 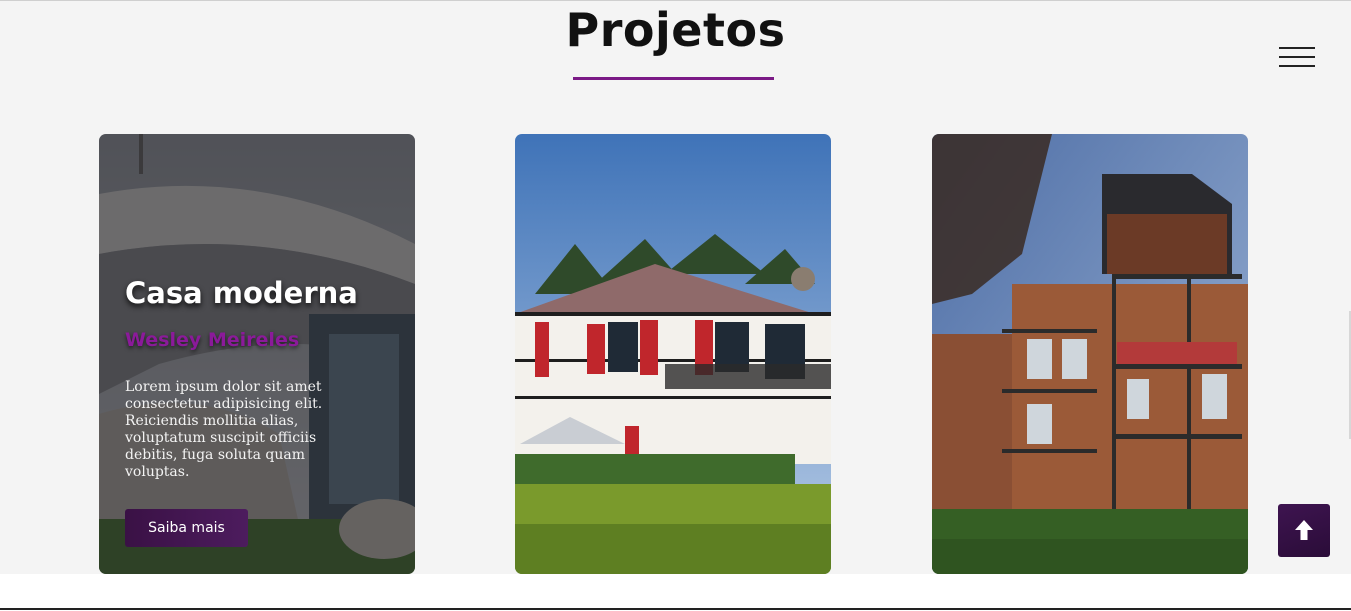 I want to click on bottom-border, so click(x=675, y=609).